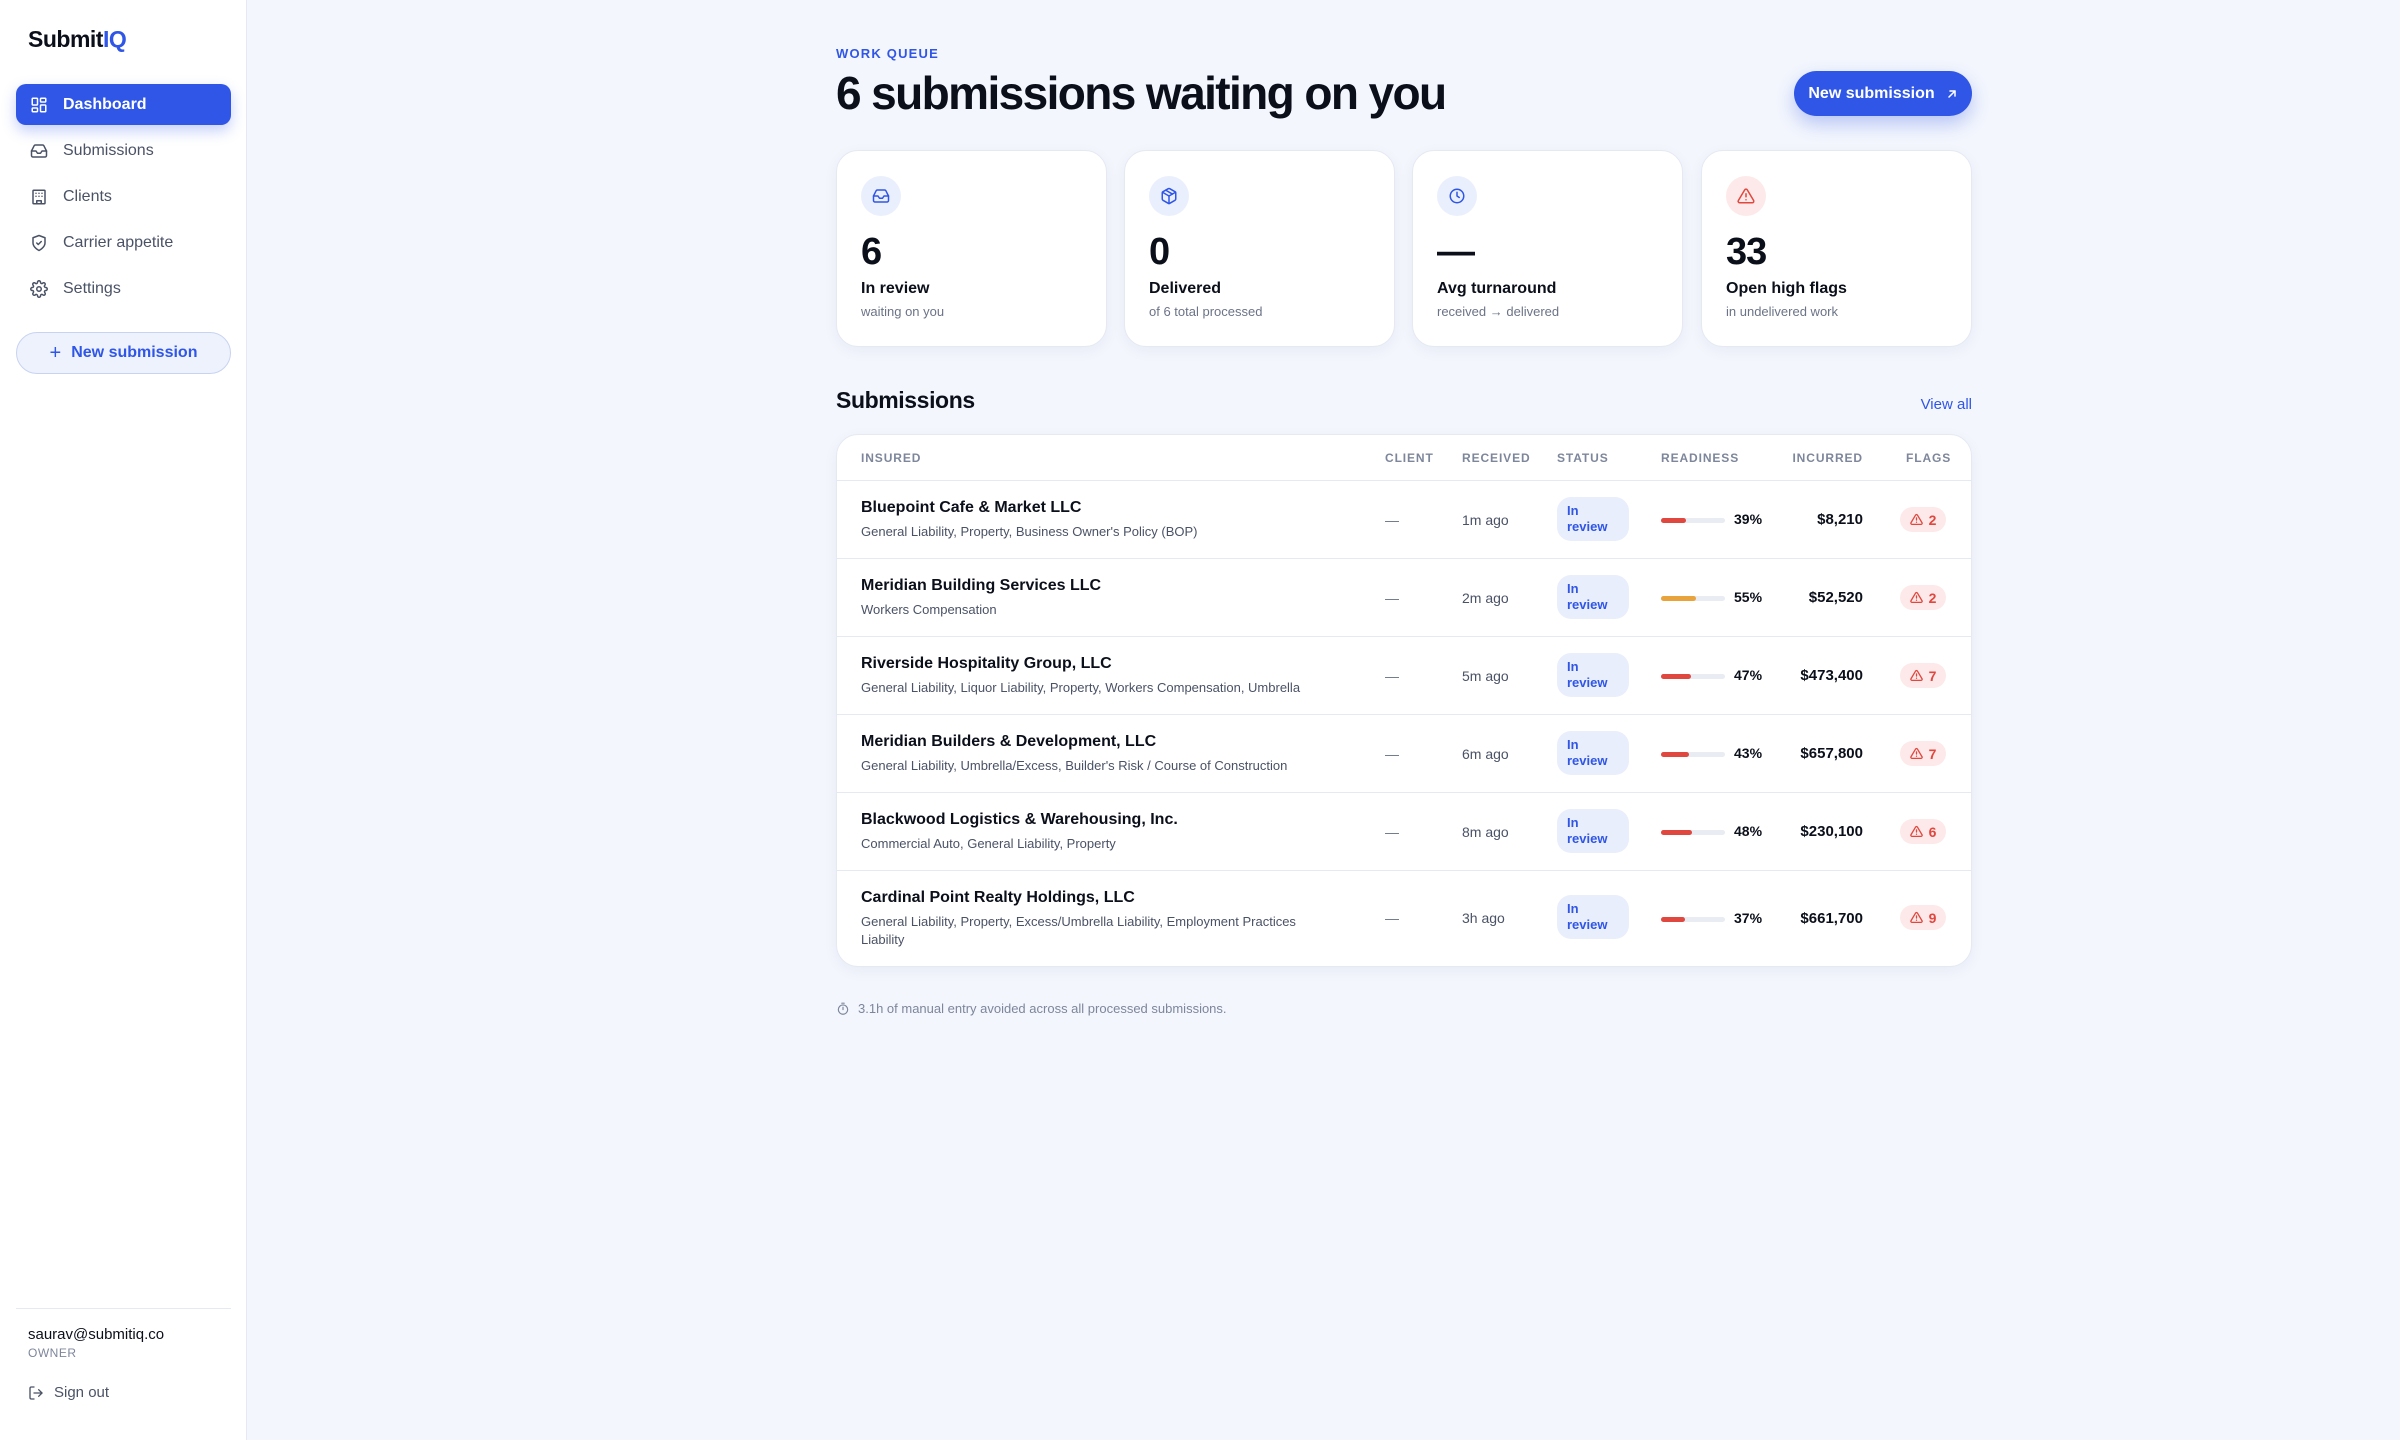 This screenshot has height=1440, width=2400. I want to click on arrow-up-right-icon, so click(1951, 93).